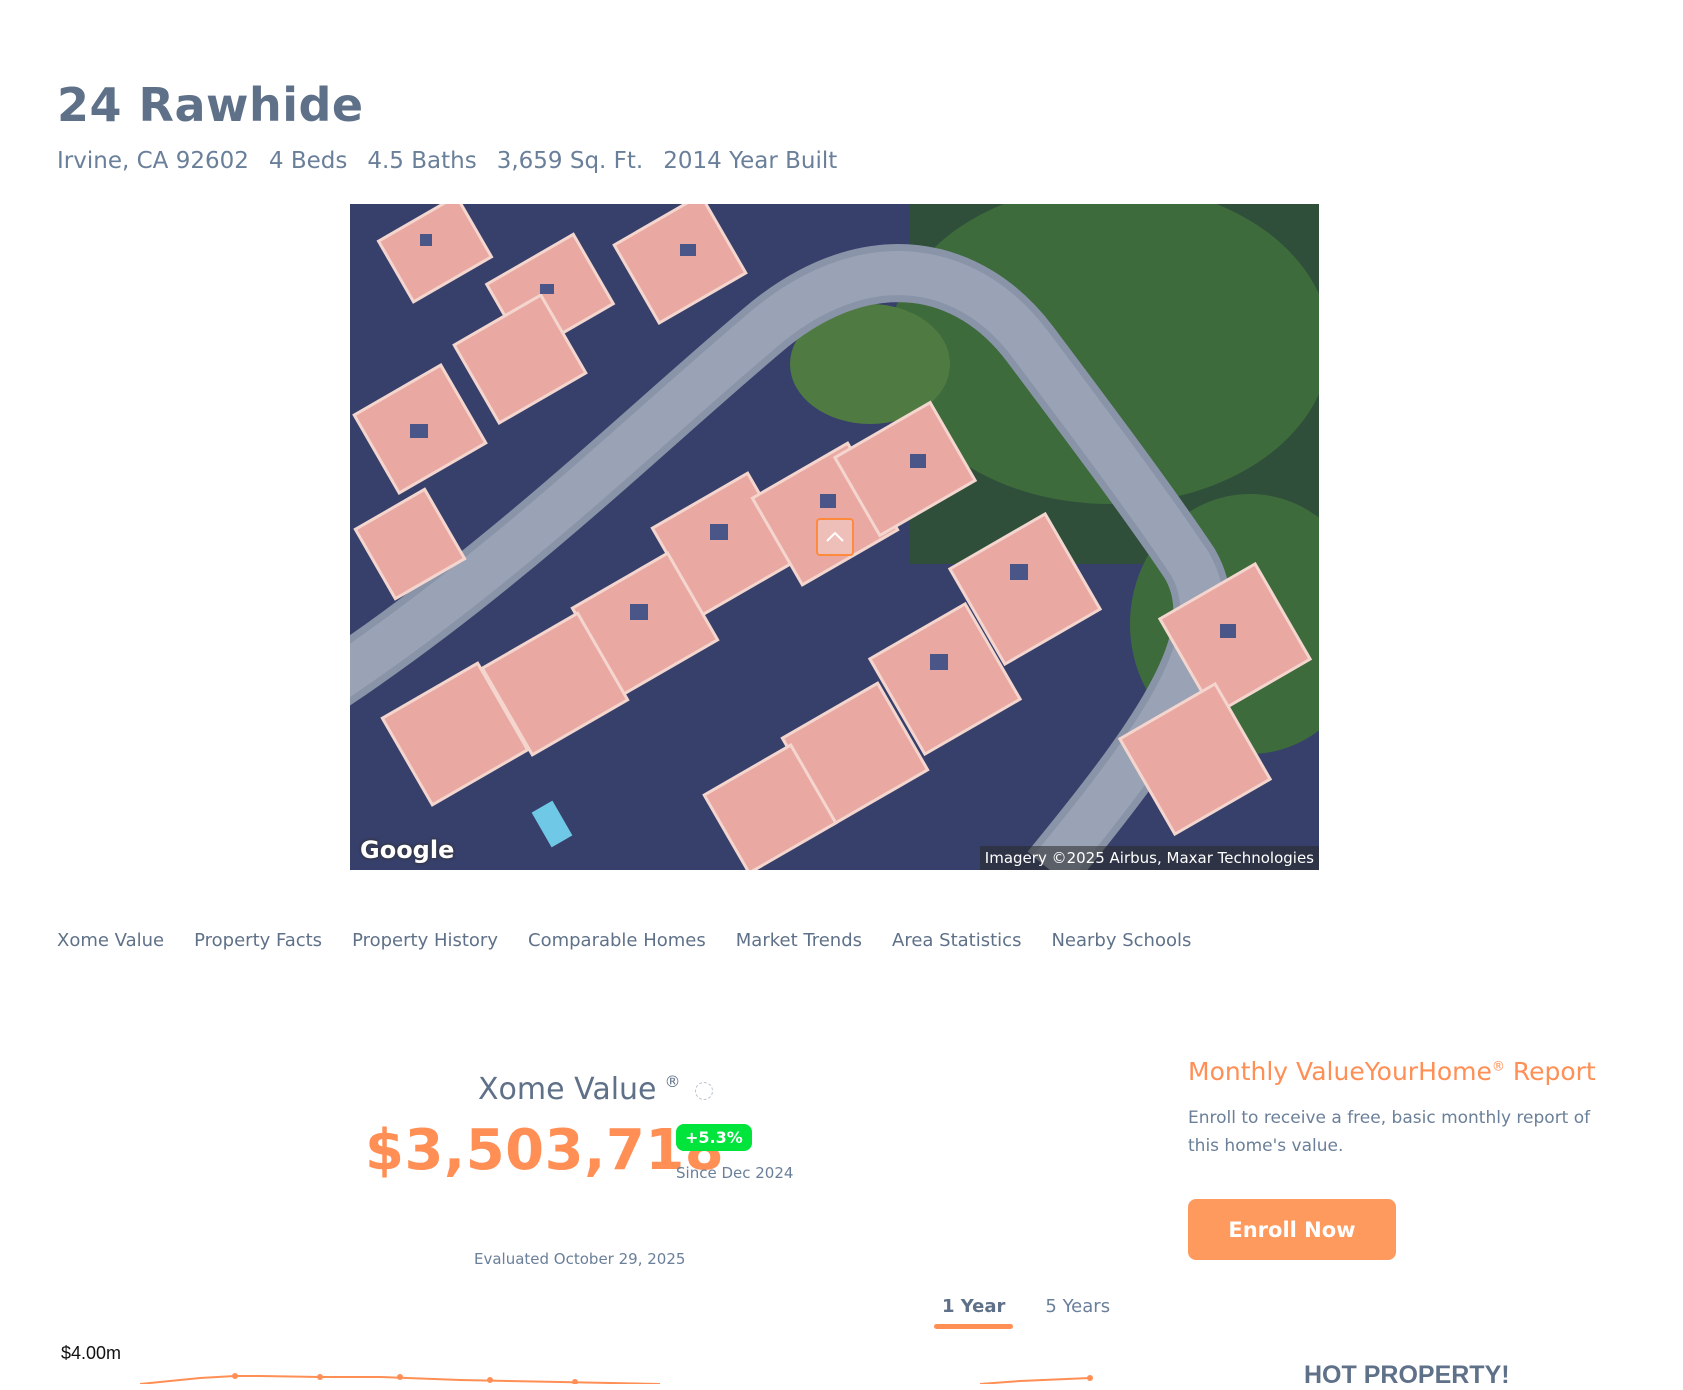 This screenshot has height=1390, width=1683. I want to click on nav-property-facts: Property Facts, so click(258, 940).